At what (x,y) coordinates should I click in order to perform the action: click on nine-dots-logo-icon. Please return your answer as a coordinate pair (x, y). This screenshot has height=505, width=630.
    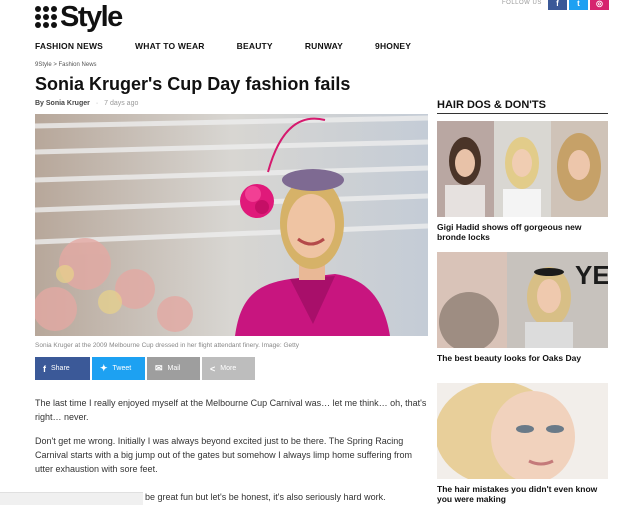
    Looking at the image, I should click on (46, 17).